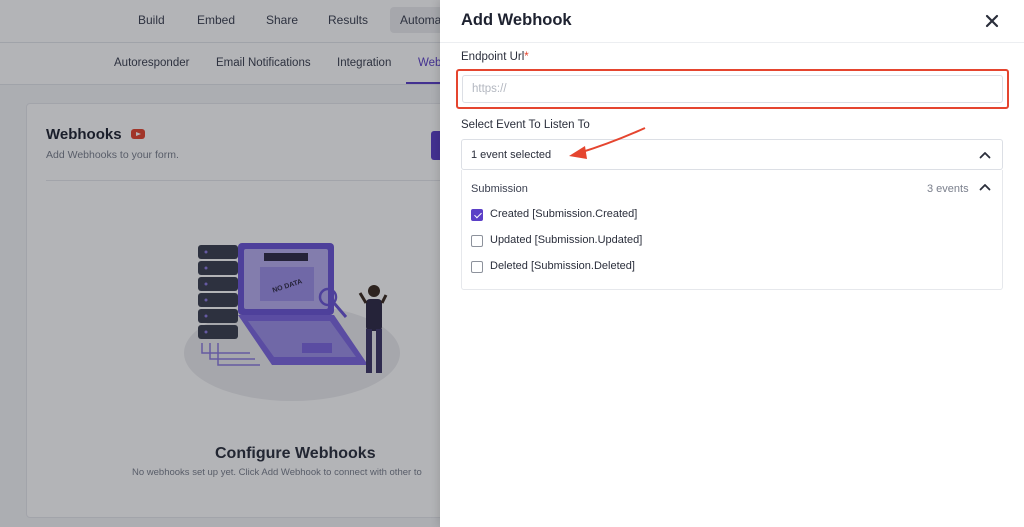 The height and width of the screenshot is (527, 1024). Describe the element at coordinates (499, 189) in the screenshot. I see `group-label-submission: Submission` at that location.